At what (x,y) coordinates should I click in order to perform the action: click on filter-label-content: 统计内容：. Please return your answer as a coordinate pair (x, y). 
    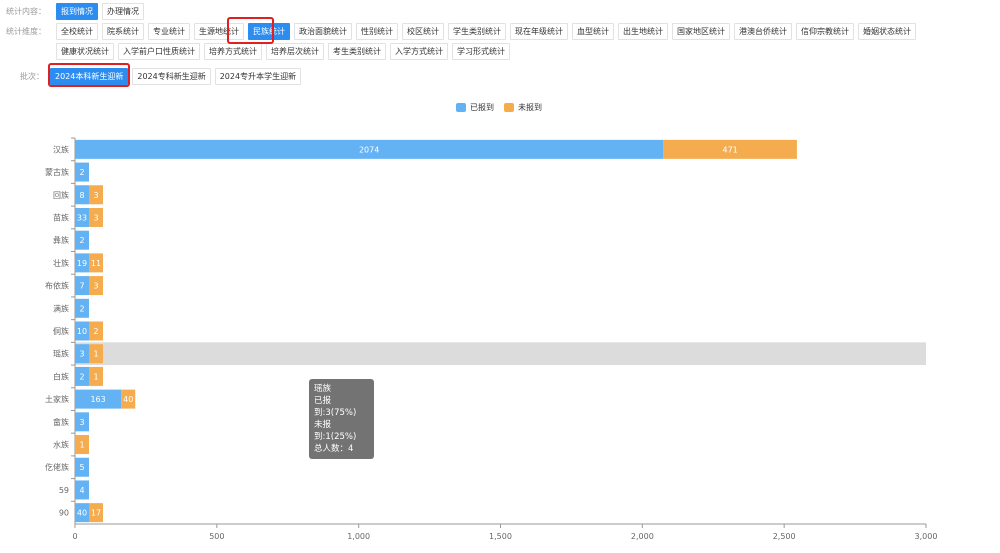
    Looking at the image, I should click on (26, 11).